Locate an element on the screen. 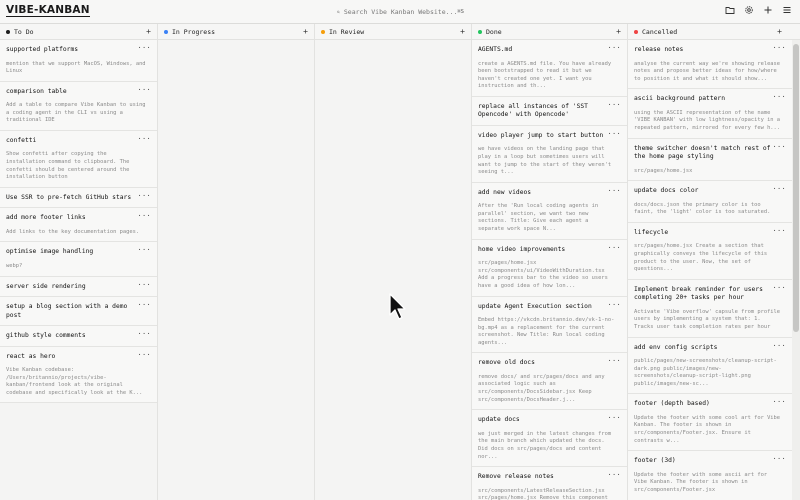 The width and height of the screenshot is (800, 500). task-card: setup a blog section with a demo post ··· is located at coordinates (78, 312).